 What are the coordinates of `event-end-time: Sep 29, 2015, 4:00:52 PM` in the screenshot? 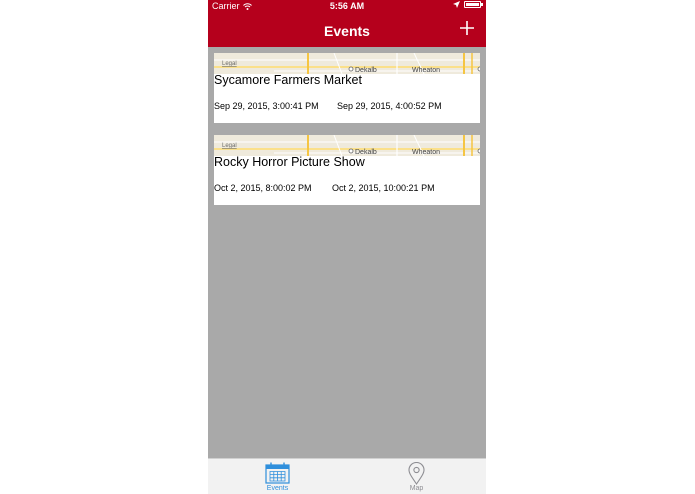 It's located at (389, 106).